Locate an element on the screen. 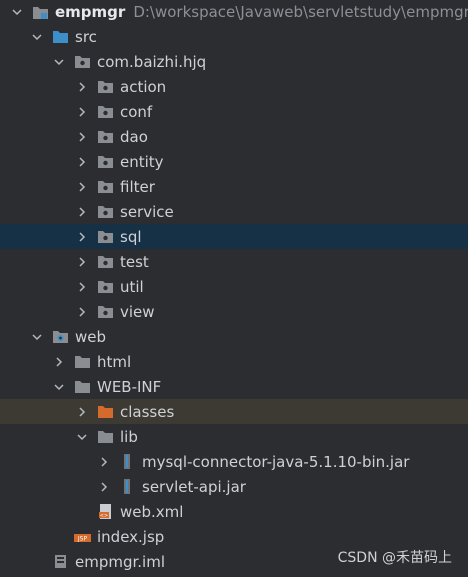 The width and height of the screenshot is (468, 577). tree-row-classes: classes is located at coordinates (234, 411).